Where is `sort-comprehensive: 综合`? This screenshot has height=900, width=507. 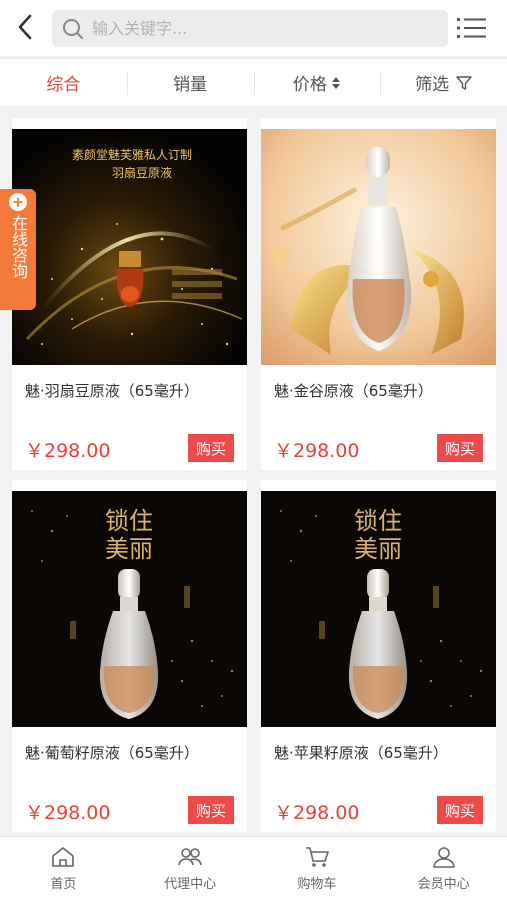
sort-comprehensive: 综合 is located at coordinates (63, 83).